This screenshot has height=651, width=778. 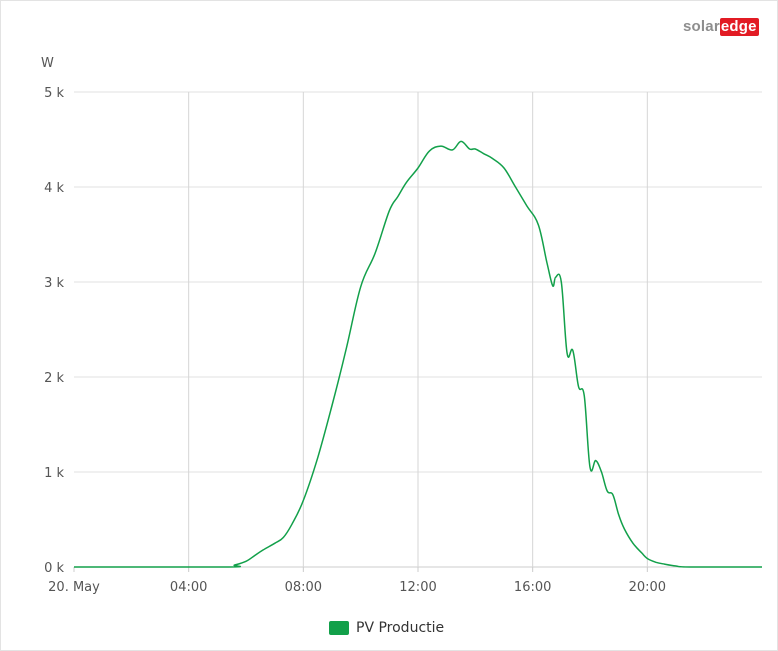 What do you see at coordinates (54, 331) in the screenshot?
I see `y-axis: 0 k 1 k 2 k 3 k 4 k 5 k` at bounding box center [54, 331].